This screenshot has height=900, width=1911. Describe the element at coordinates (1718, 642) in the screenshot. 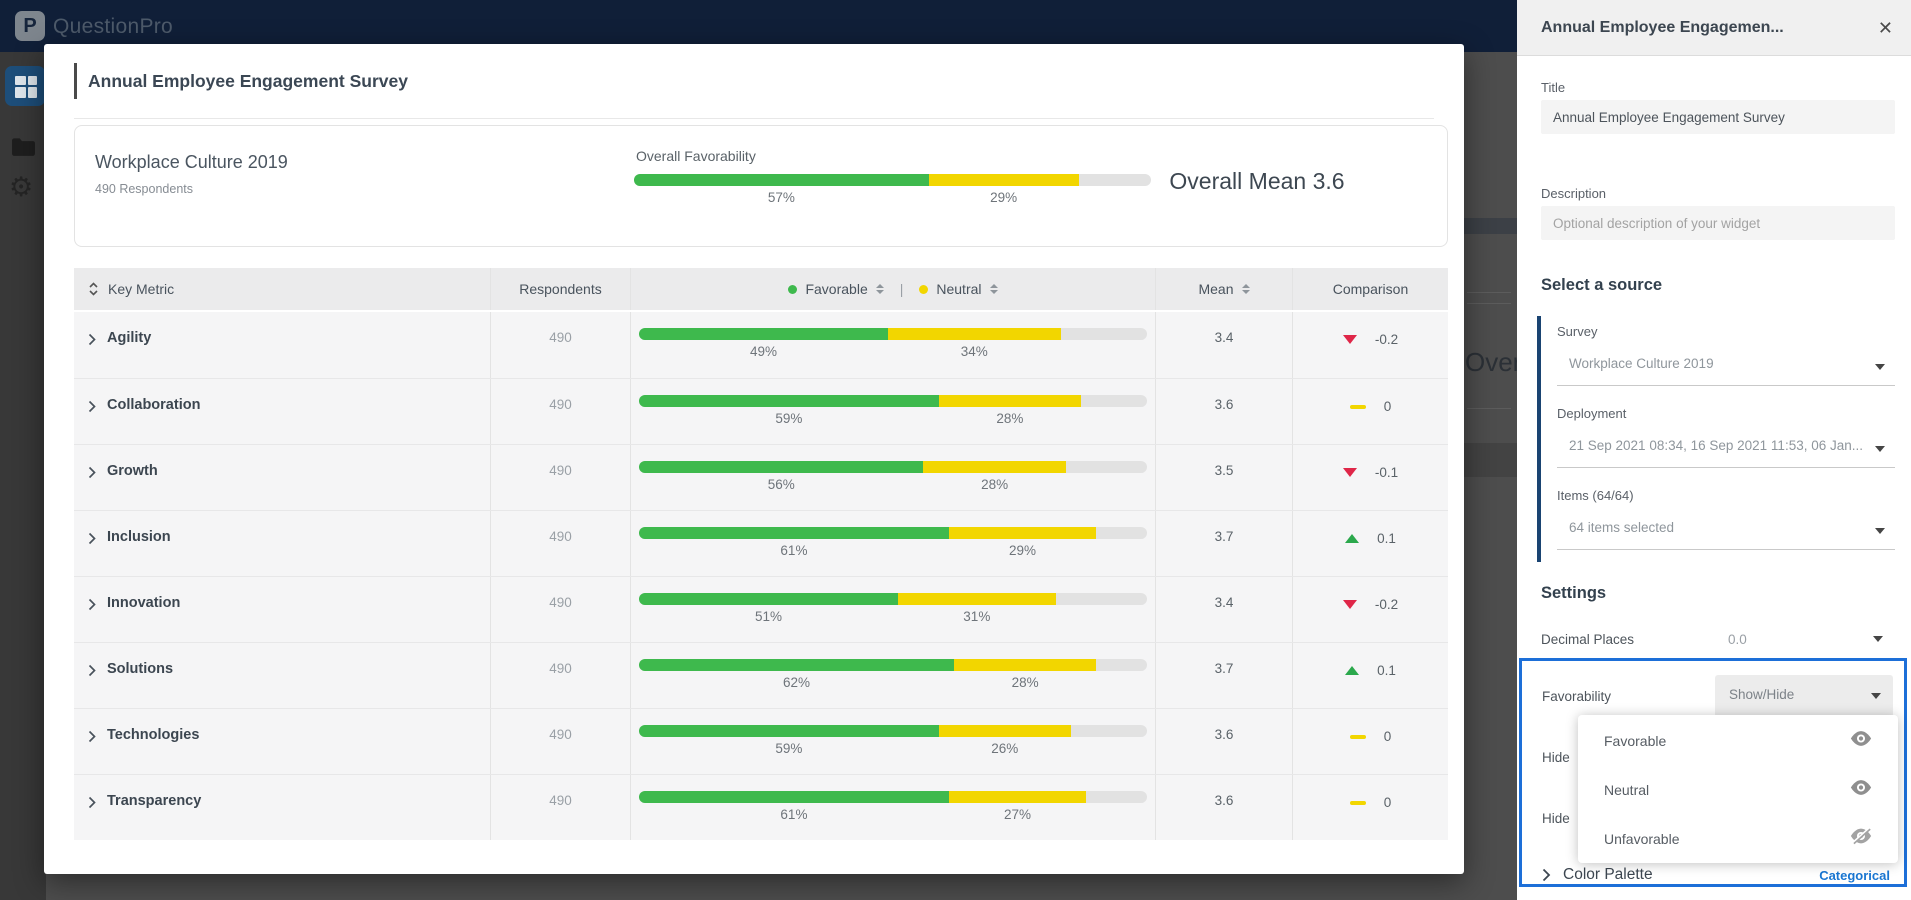

I see `decimal-places-row: Decimal Places 0.0` at that location.